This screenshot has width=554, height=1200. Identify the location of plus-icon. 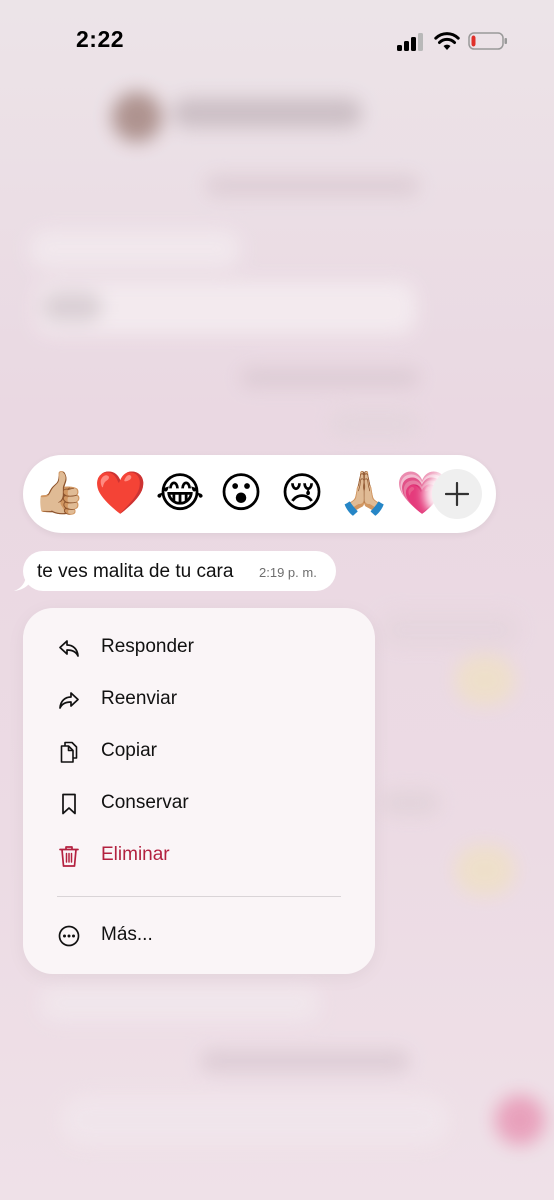
(457, 494).